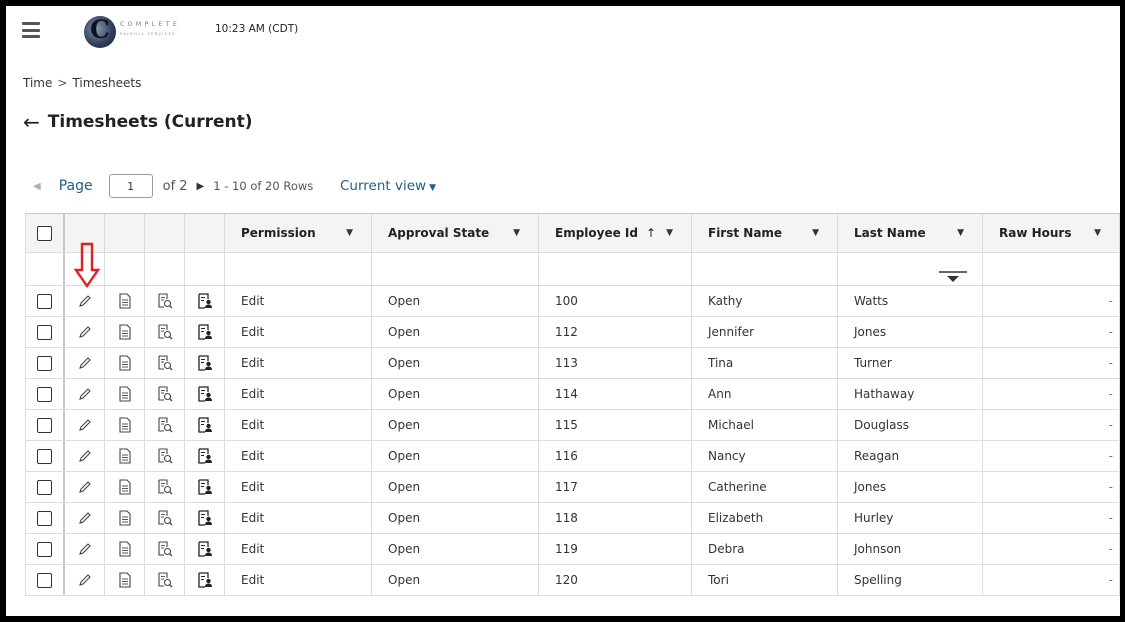 This screenshot has height=622, width=1125. What do you see at coordinates (615, 233) in the screenshot?
I see `column-header-employee-id: Employee Id ↑ ▼` at bounding box center [615, 233].